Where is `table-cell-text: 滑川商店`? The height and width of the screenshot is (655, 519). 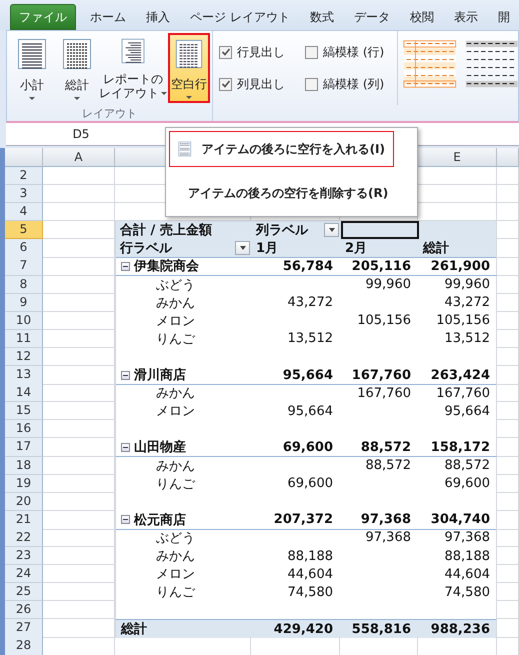
table-cell-text: 滑川商店 is located at coordinates (160, 375).